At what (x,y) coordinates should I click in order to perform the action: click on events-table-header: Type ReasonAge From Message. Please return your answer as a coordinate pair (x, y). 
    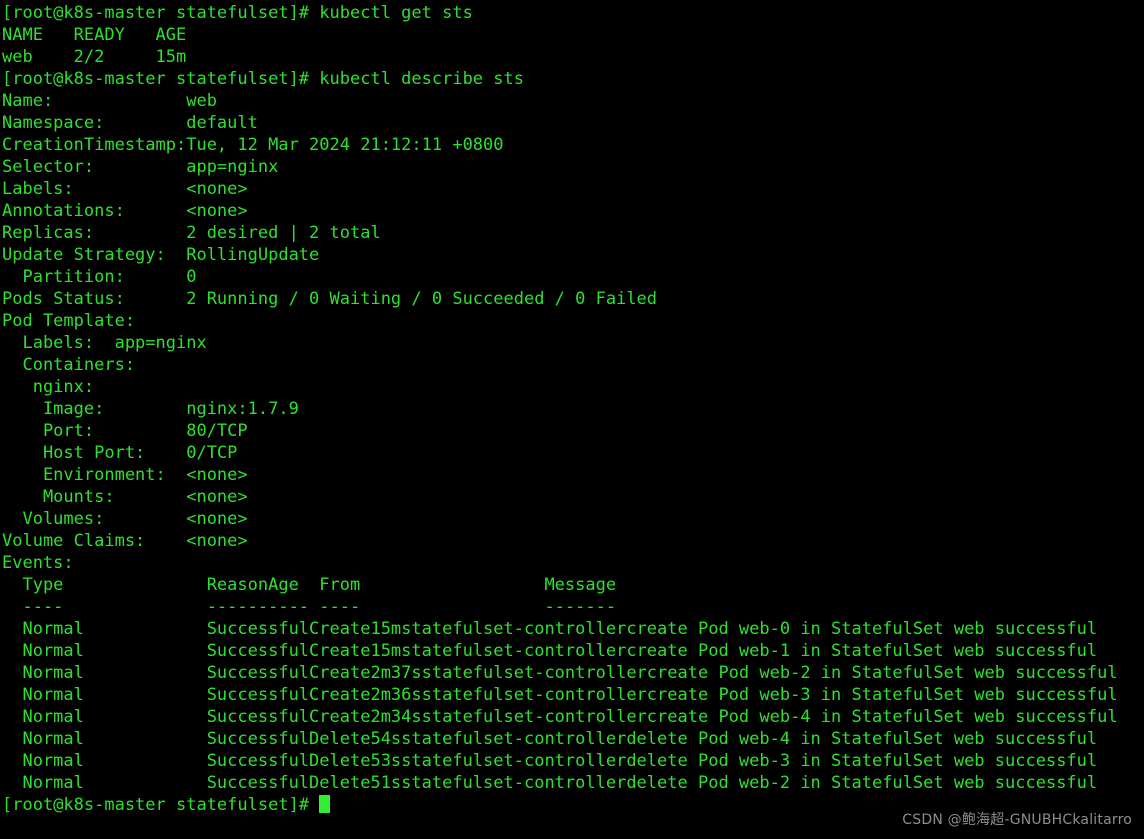
    Looking at the image, I should click on (309, 585).